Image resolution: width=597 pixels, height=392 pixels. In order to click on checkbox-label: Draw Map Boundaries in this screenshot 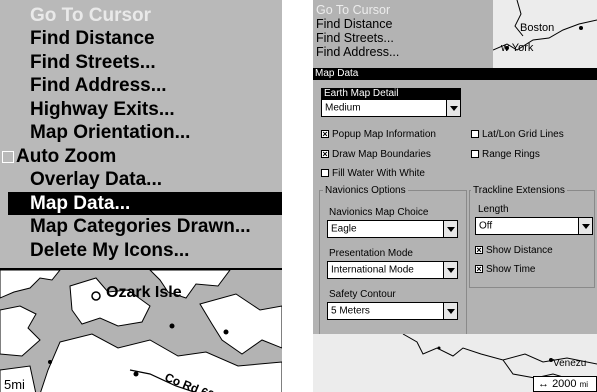, I will do `click(381, 154)`.